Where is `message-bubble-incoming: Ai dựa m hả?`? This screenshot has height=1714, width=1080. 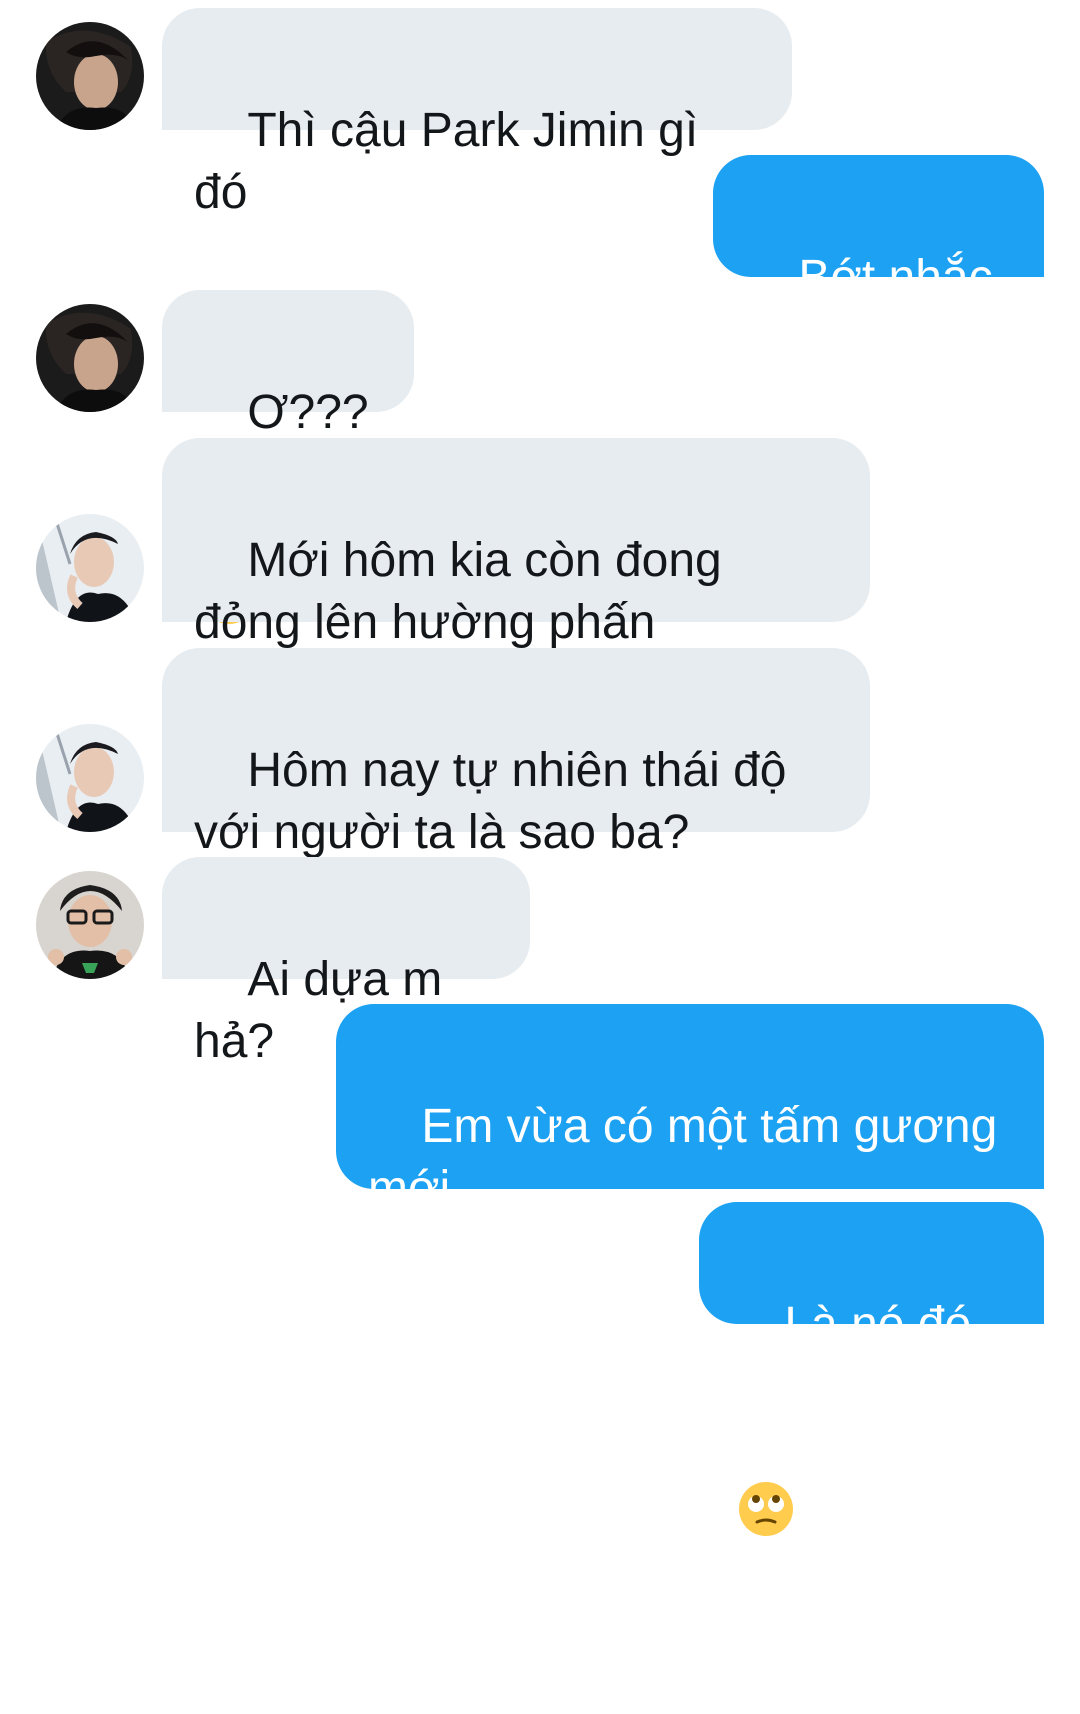 message-bubble-incoming: Ai dựa m hả? is located at coordinates (346, 962).